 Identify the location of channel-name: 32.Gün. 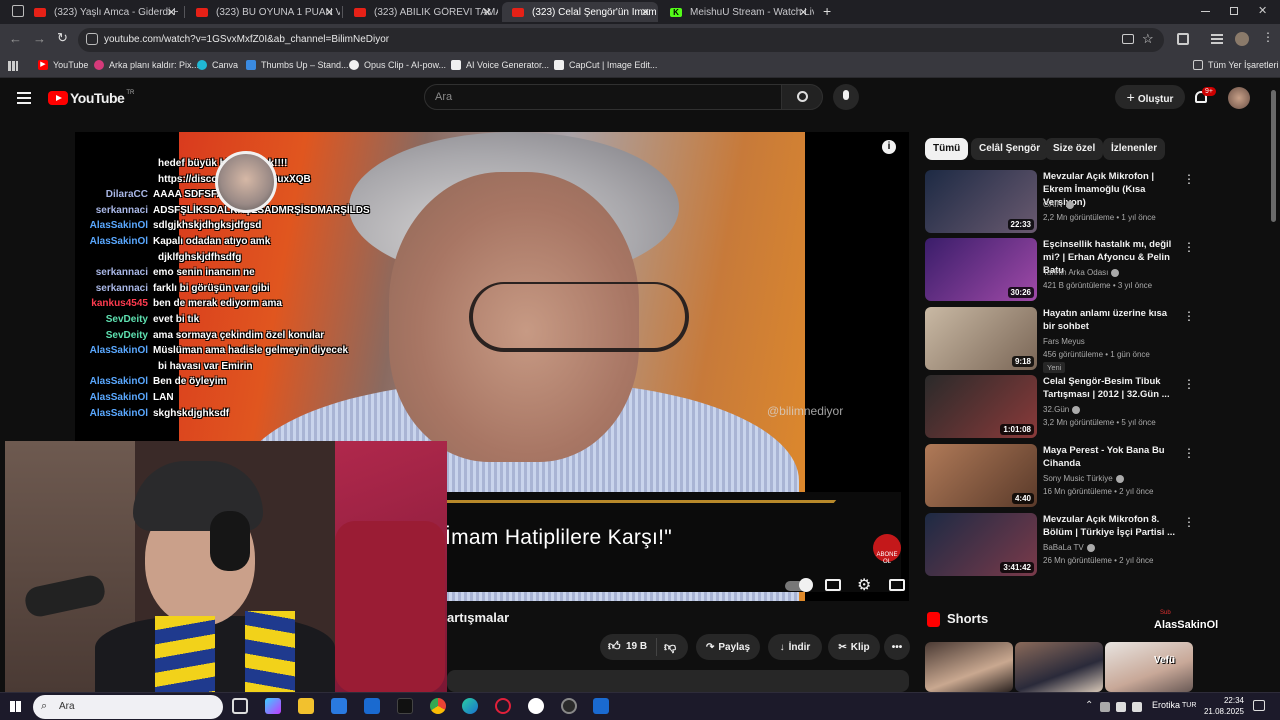
(1062, 409).